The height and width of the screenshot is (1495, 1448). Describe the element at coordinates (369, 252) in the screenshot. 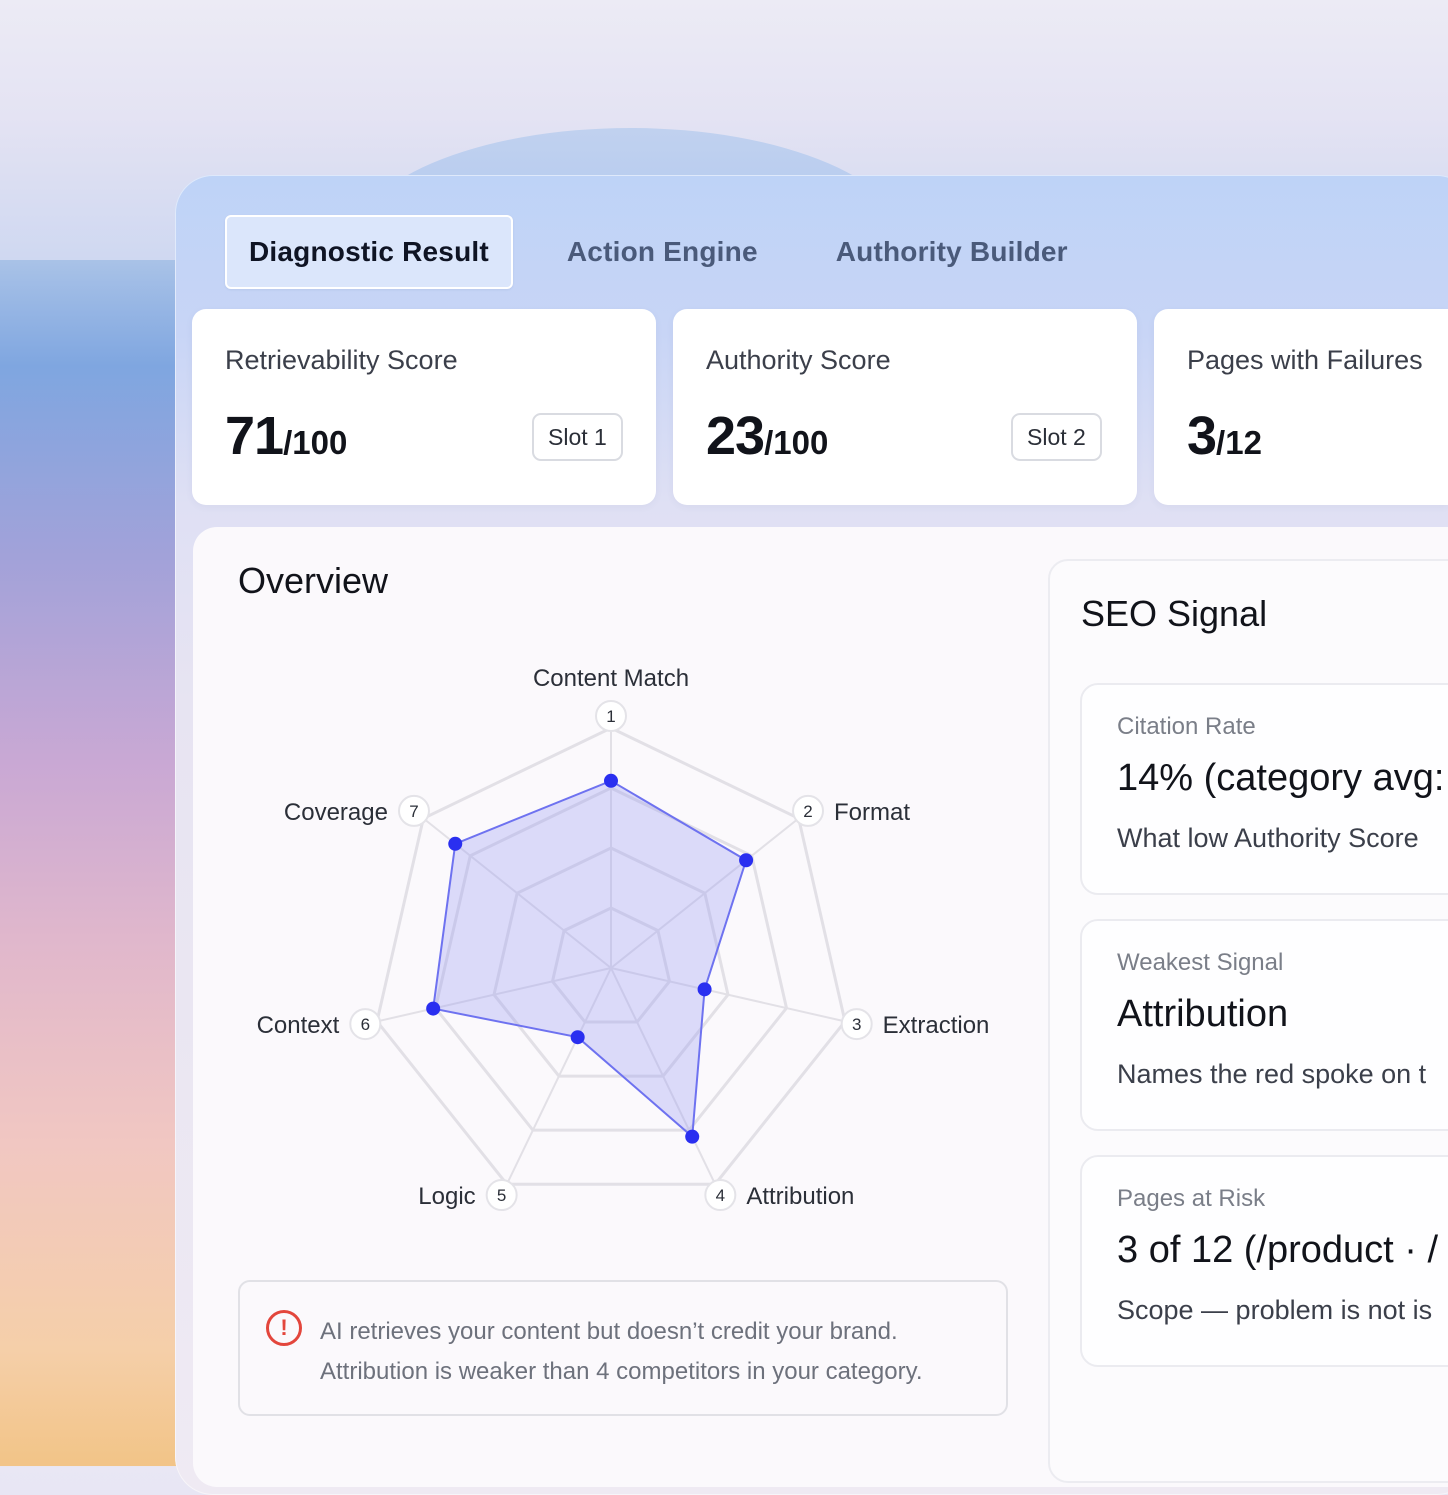

I see `tab-diagnostic-result: Diagnostic Result` at that location.